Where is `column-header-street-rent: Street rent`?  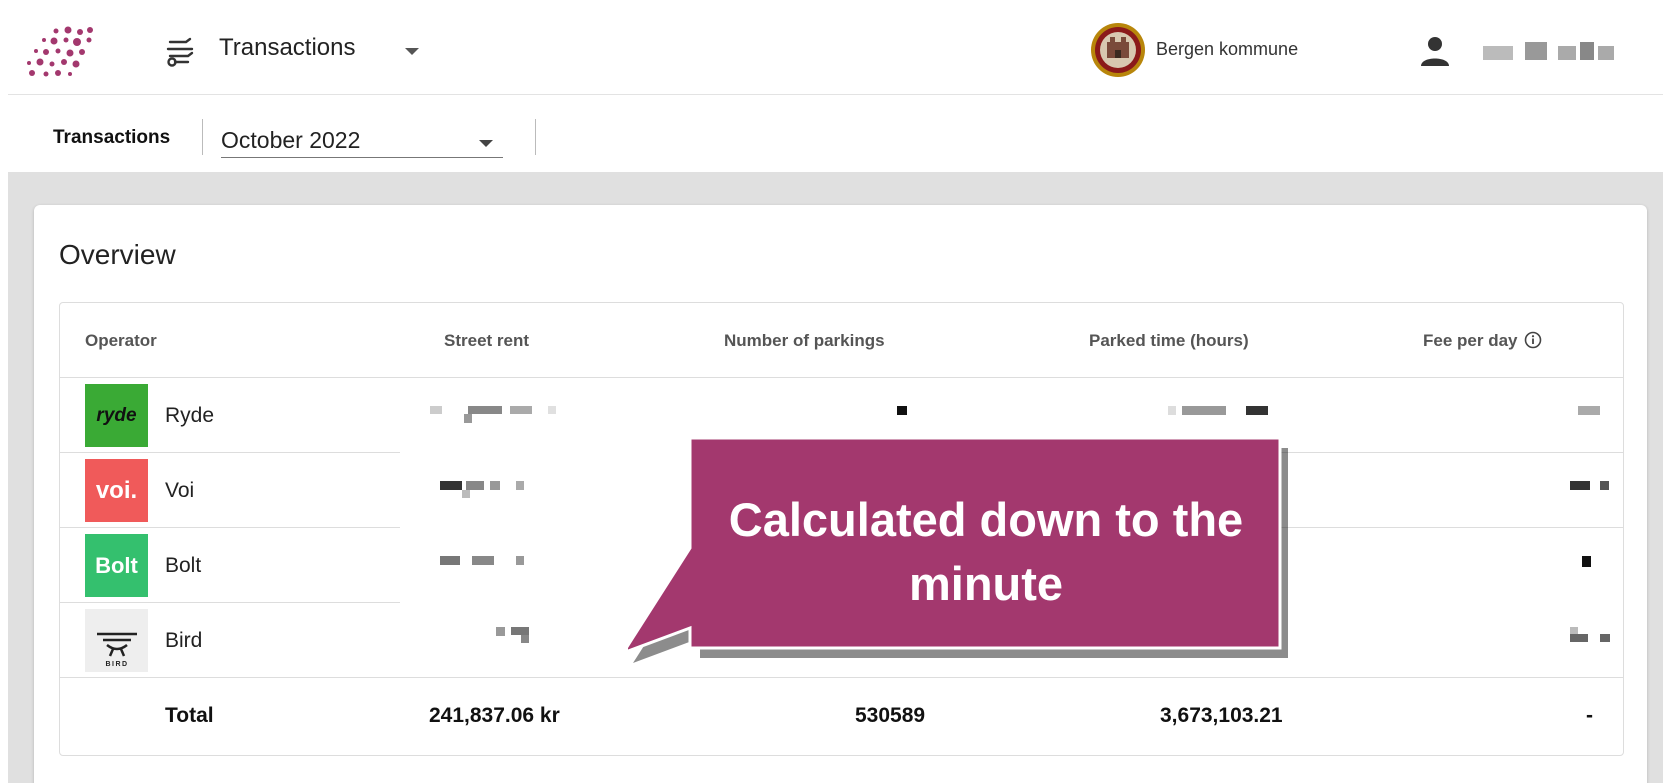
column-header-street-rent: Street rent is located at coordinates (486, 341).